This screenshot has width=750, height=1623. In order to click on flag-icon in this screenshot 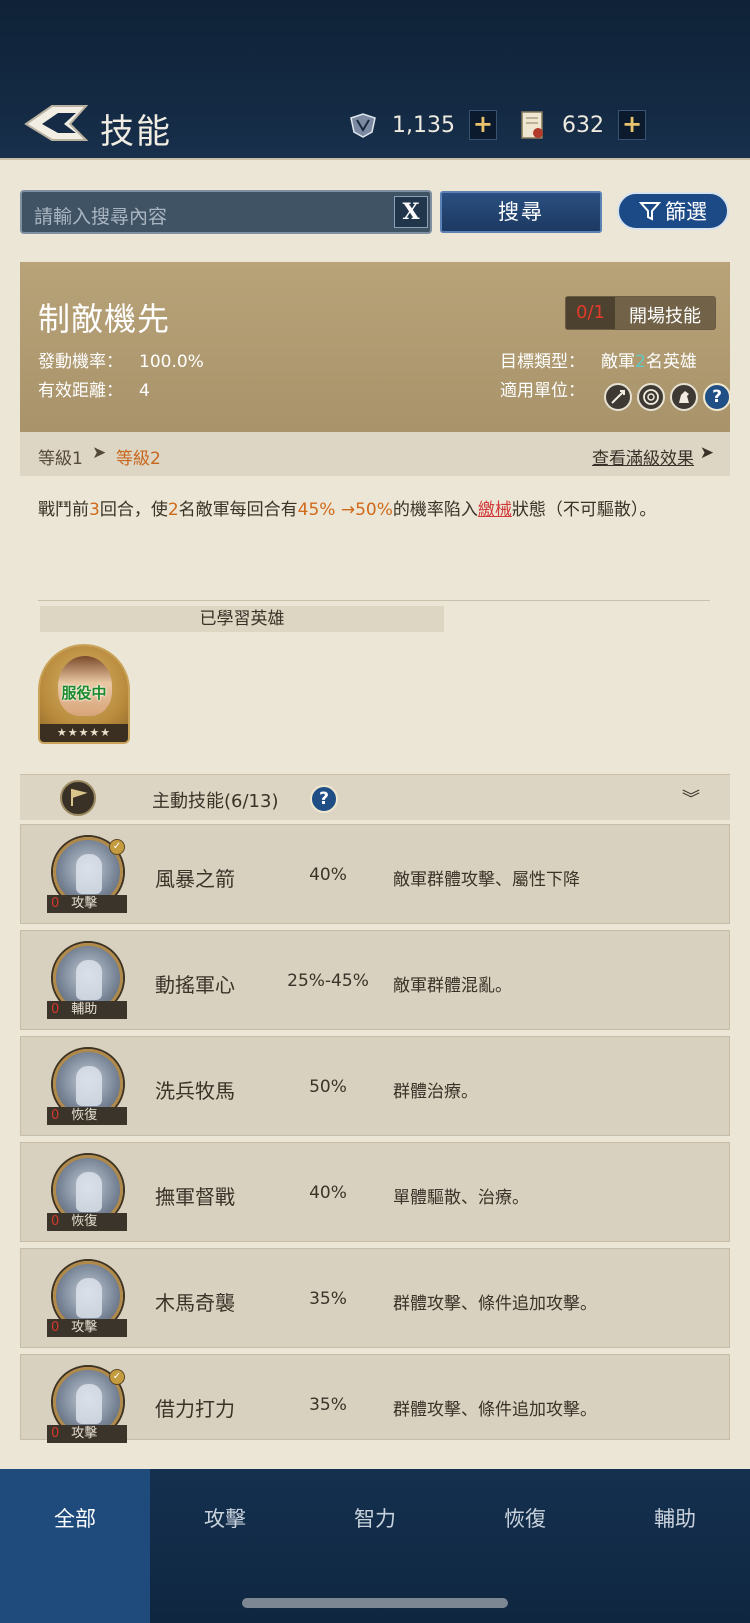, I will do `click(78, 798)`.